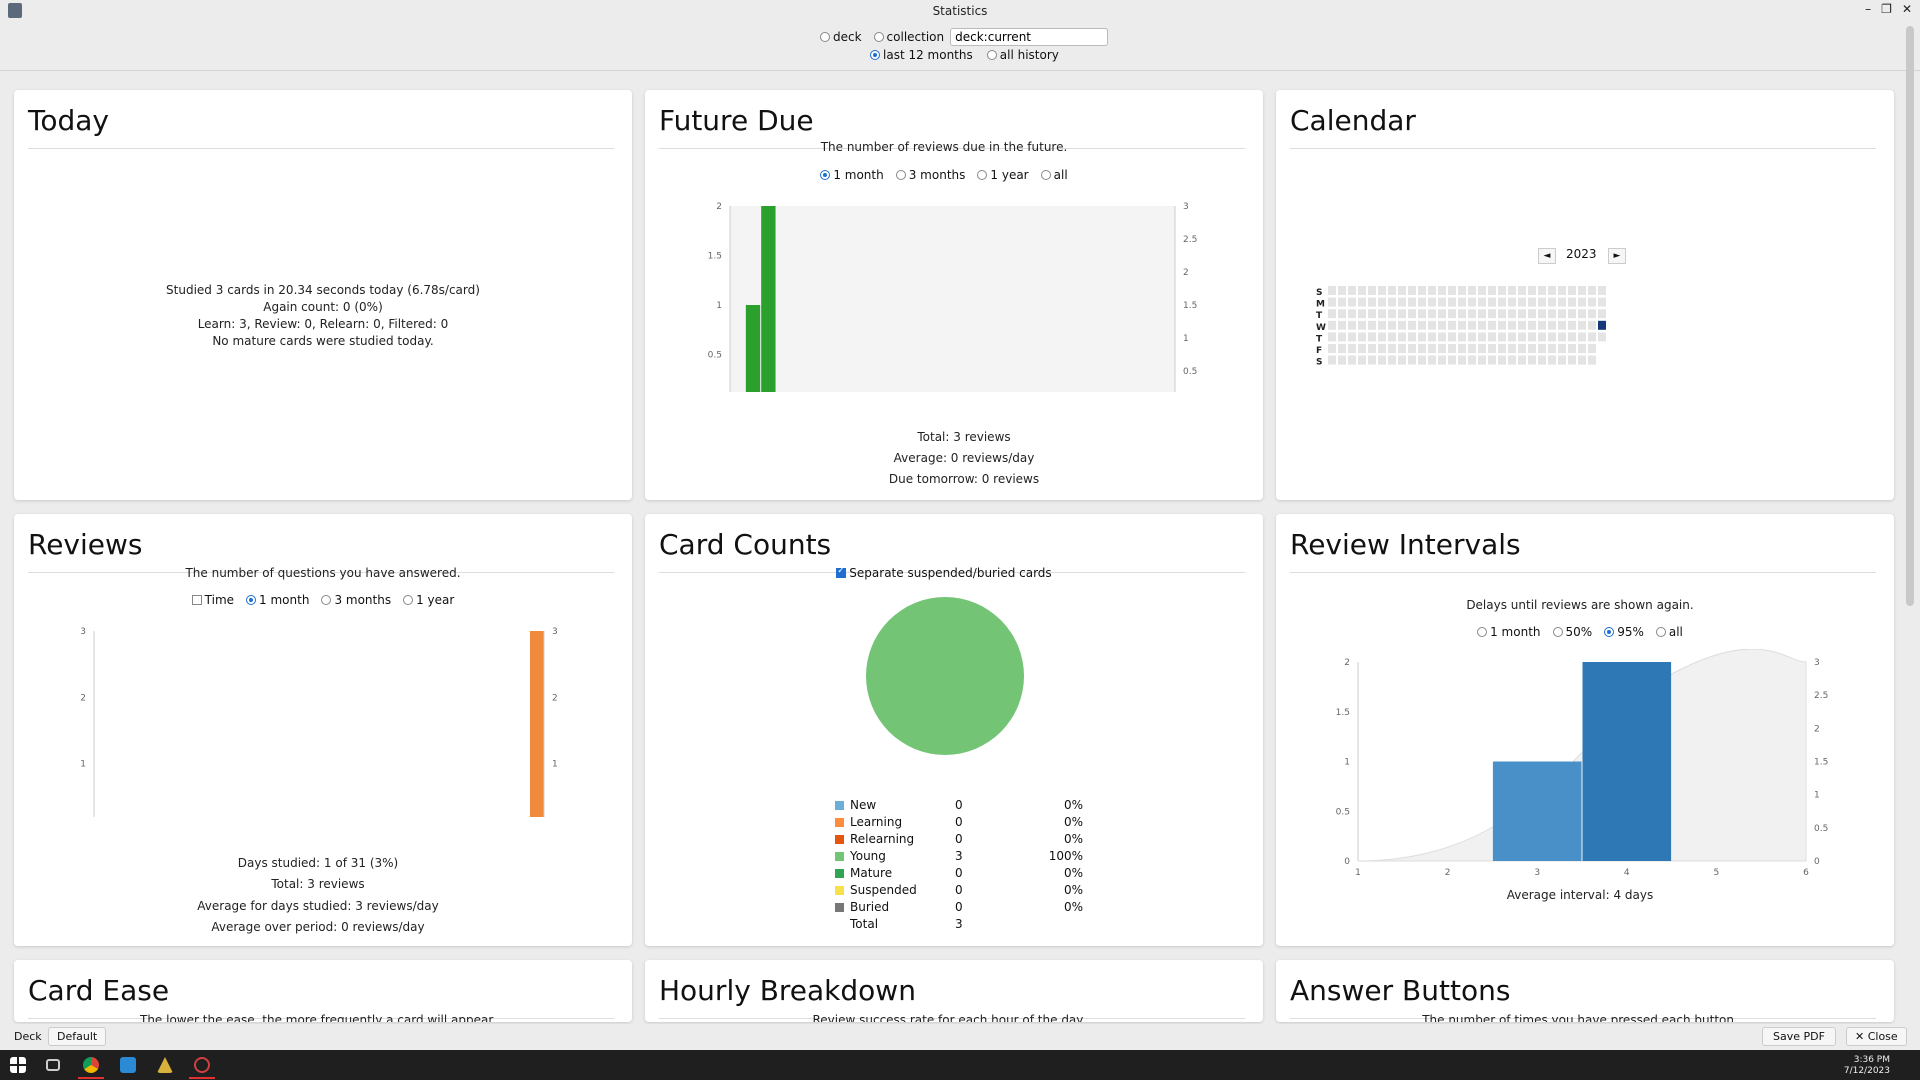 This screenshot has width=1920, height=1080. Describe the element at coordinates (555, 698) in the screenshot. I see `y2-tick-label: 2` at that location.